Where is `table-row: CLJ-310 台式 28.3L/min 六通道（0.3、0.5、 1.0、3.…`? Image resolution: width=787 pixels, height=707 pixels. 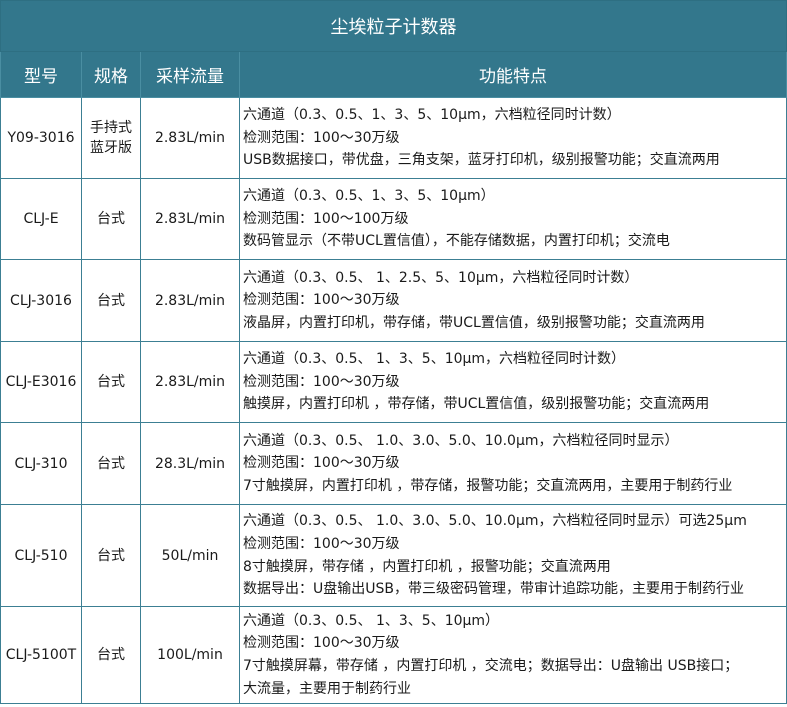 table-row: CLJ-310 台式 28.3L/min 六通道（0.3、0.5、 1.0、3.… is located at coordinates (393, 463).